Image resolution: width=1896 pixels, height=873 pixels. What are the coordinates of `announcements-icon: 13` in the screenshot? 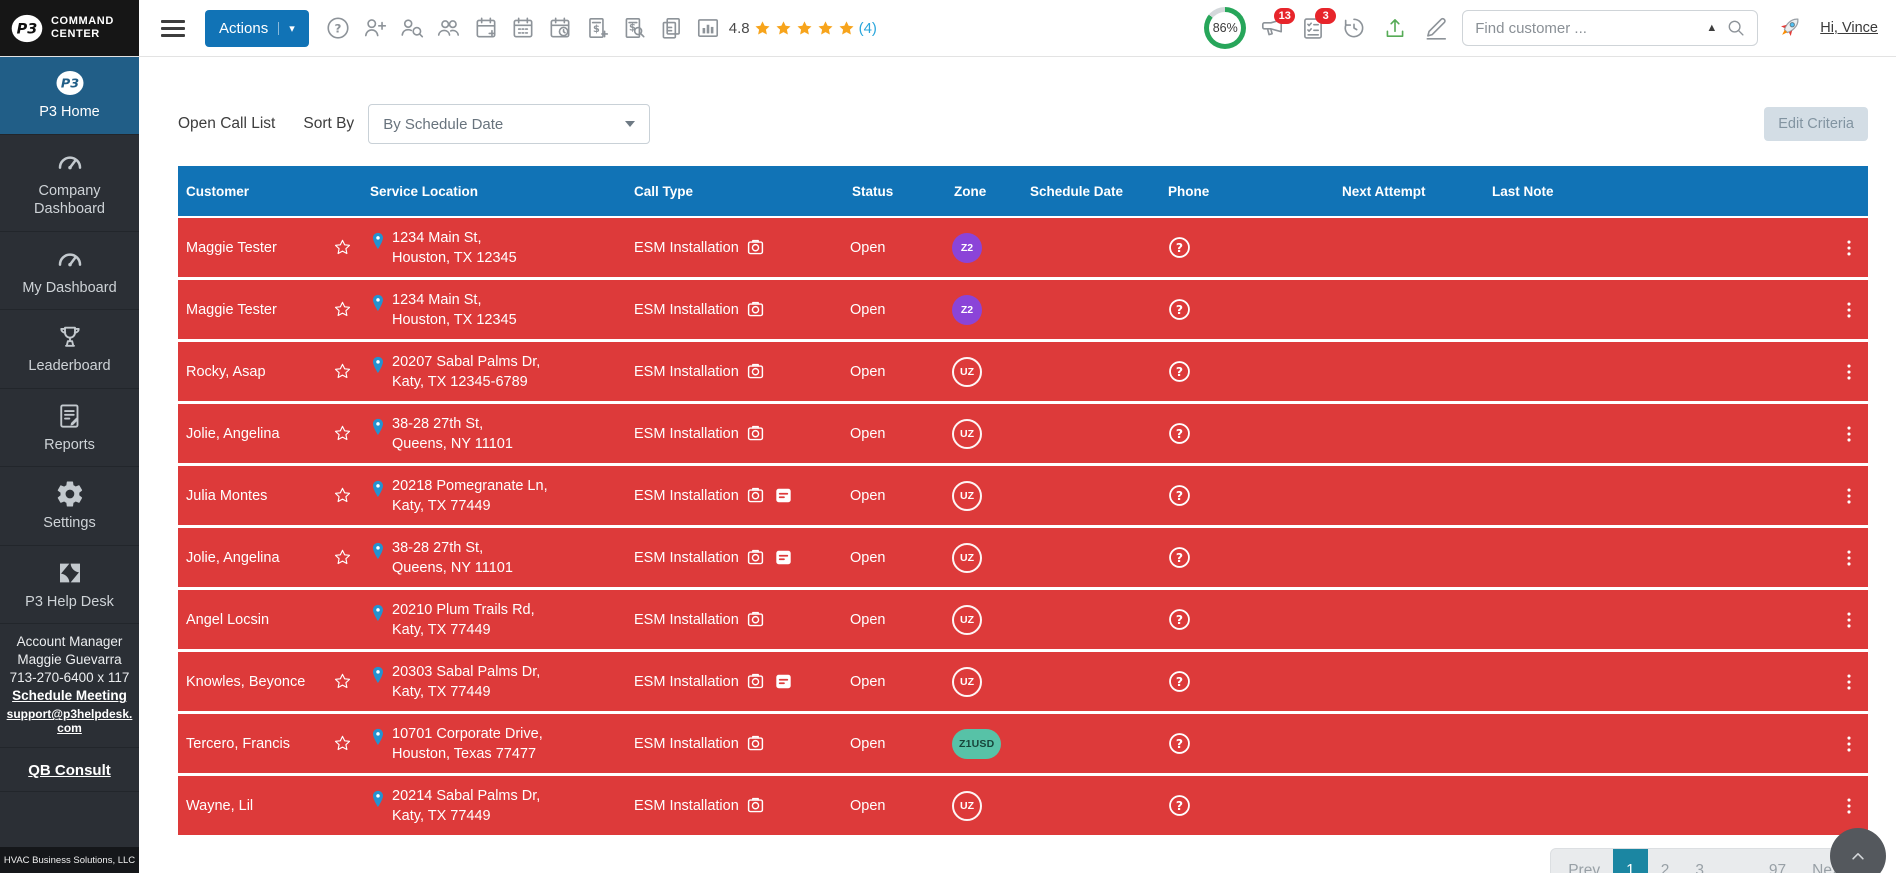 It's located at (1277, 24).